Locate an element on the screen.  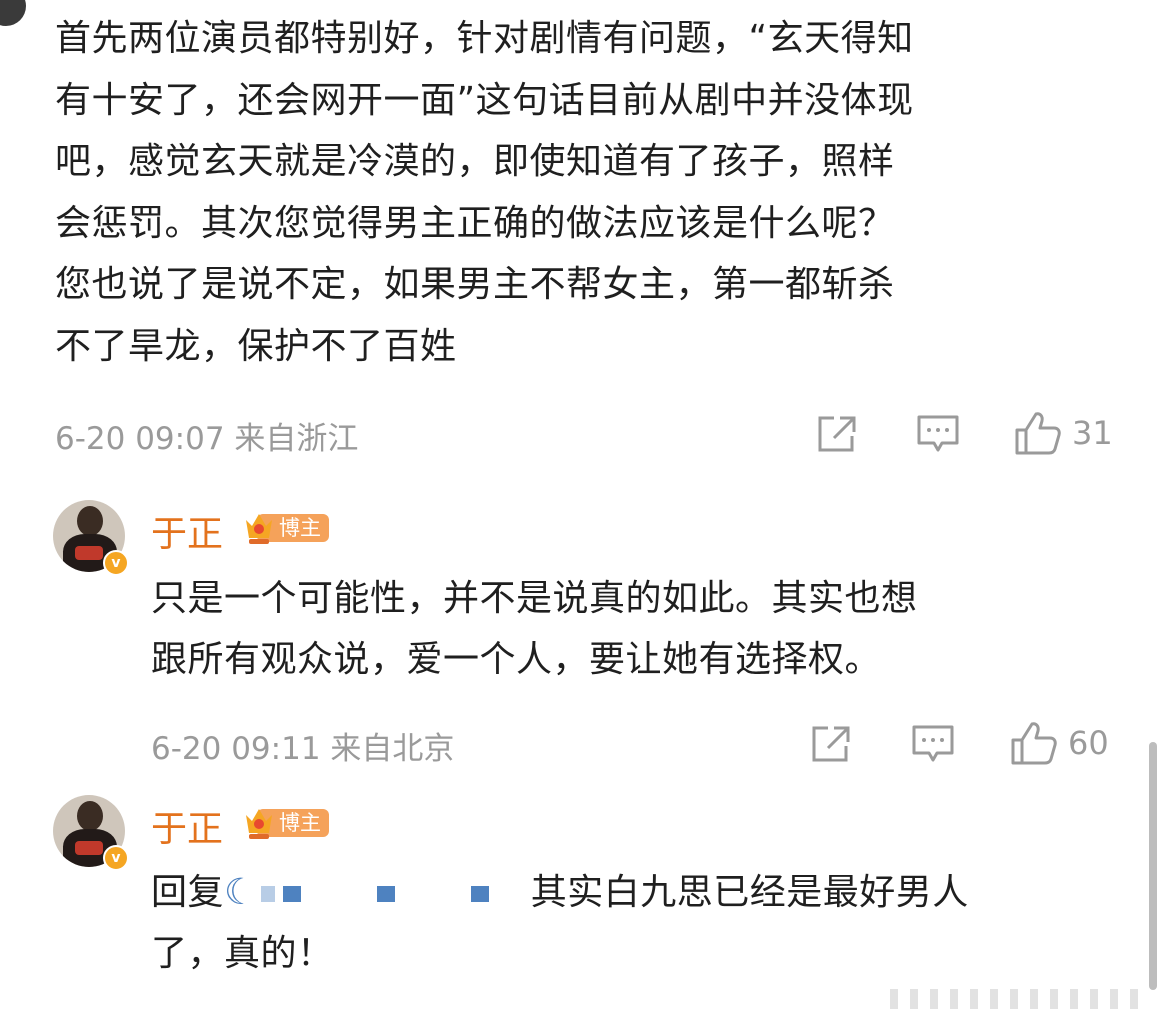
reply-line: 回复☾ 其实白九思已经是最好男人 is located at coordinates (560, 892).